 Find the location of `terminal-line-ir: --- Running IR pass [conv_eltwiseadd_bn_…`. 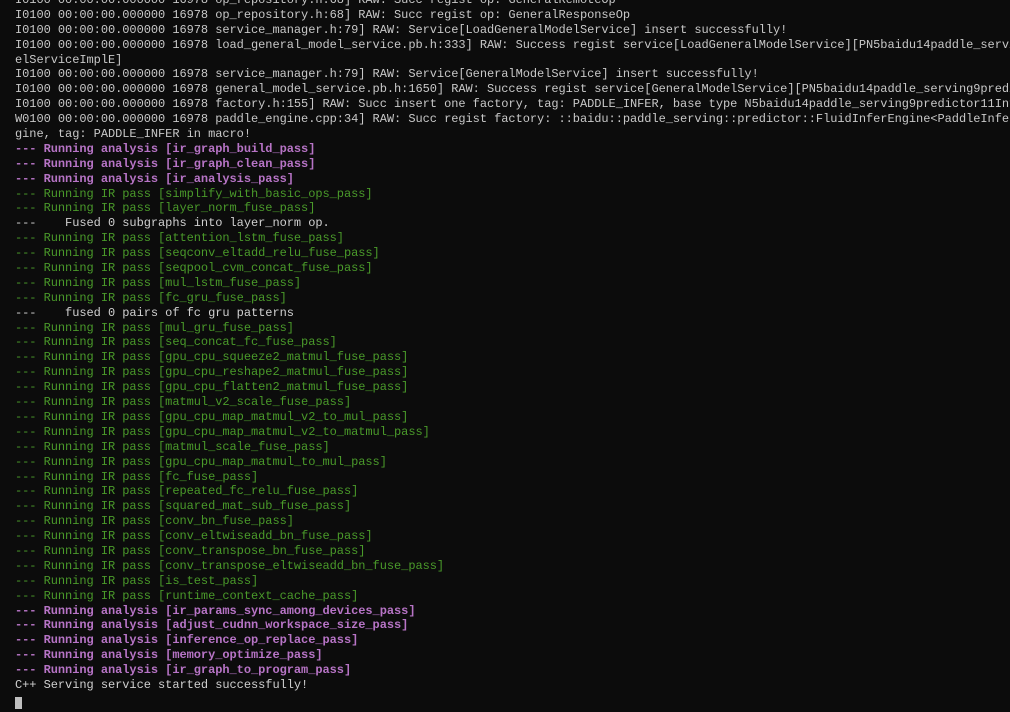

terminal-line-ir: --- Running IR pass [conv_eltwiseadd_bn_… is located at coordinates (194, 536).